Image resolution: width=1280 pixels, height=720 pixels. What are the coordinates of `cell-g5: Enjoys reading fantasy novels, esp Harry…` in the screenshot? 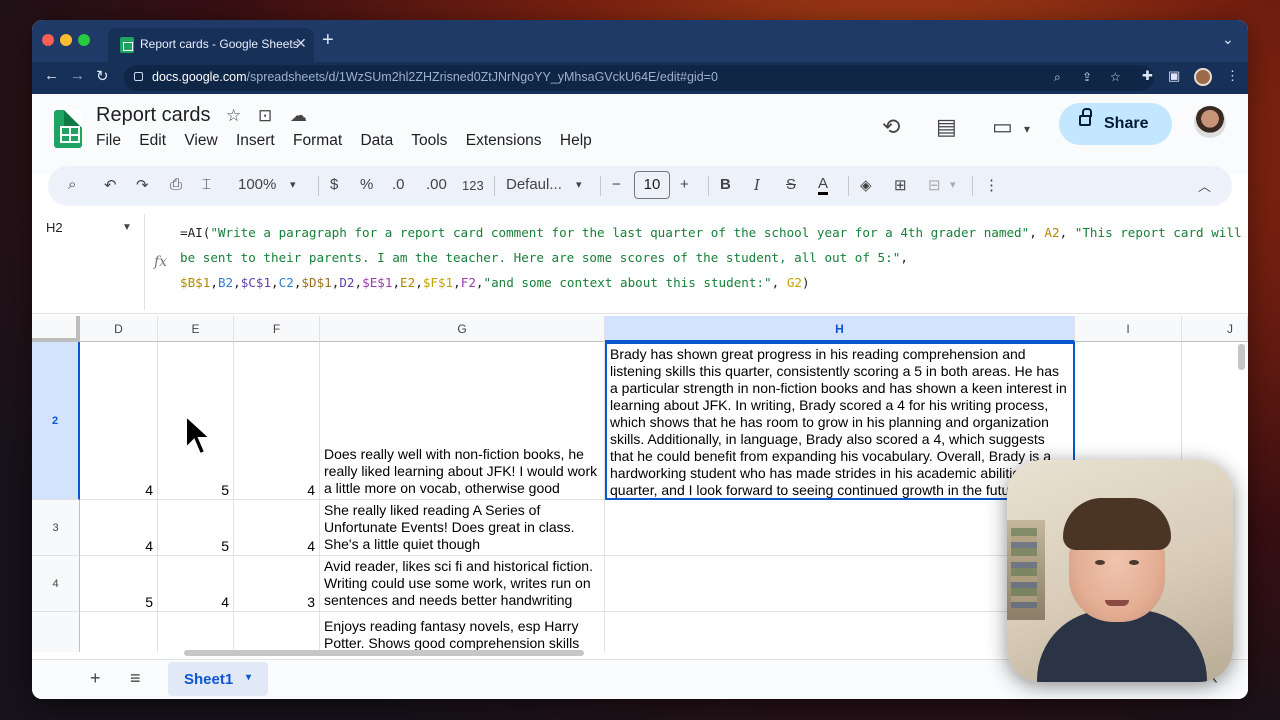 It's located at (462, 632).